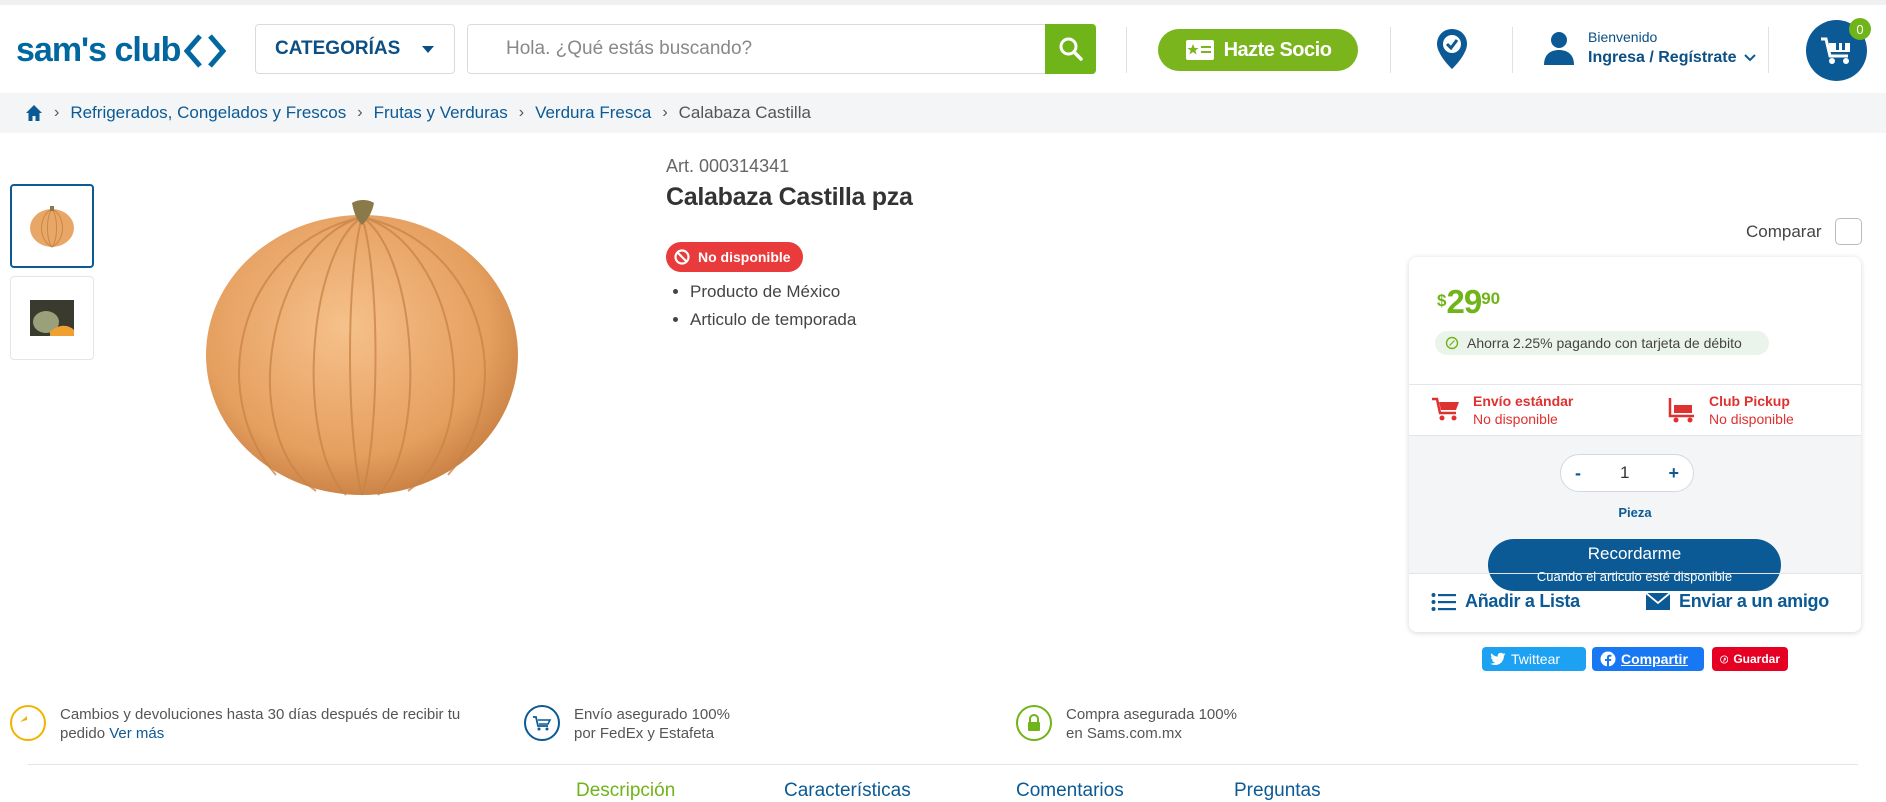 This screenshot has height=802, width=1886. Describe the element at coordinates (1860, 29) in the screenshot. I see `cart-count-badge: 0` at that location.